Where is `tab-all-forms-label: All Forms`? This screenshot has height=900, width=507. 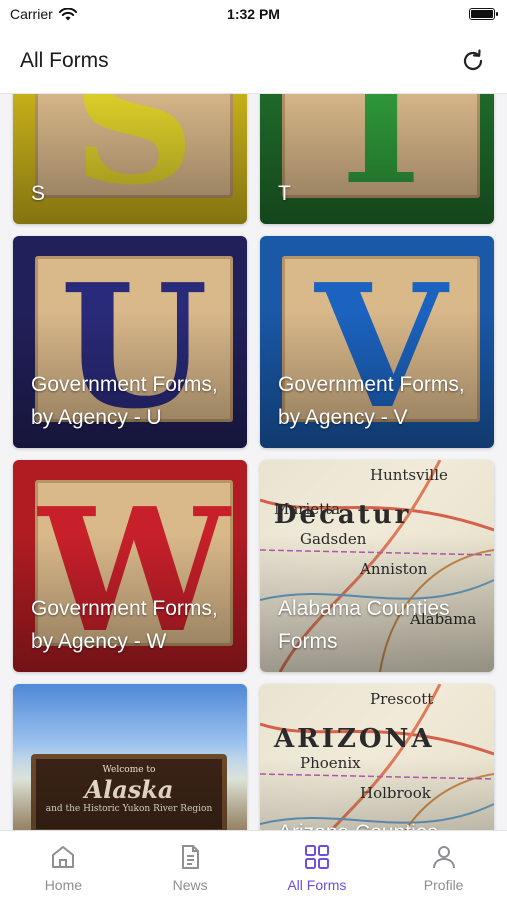 tab-all-forms-label: All Forms is located at coordinates (317, 885).